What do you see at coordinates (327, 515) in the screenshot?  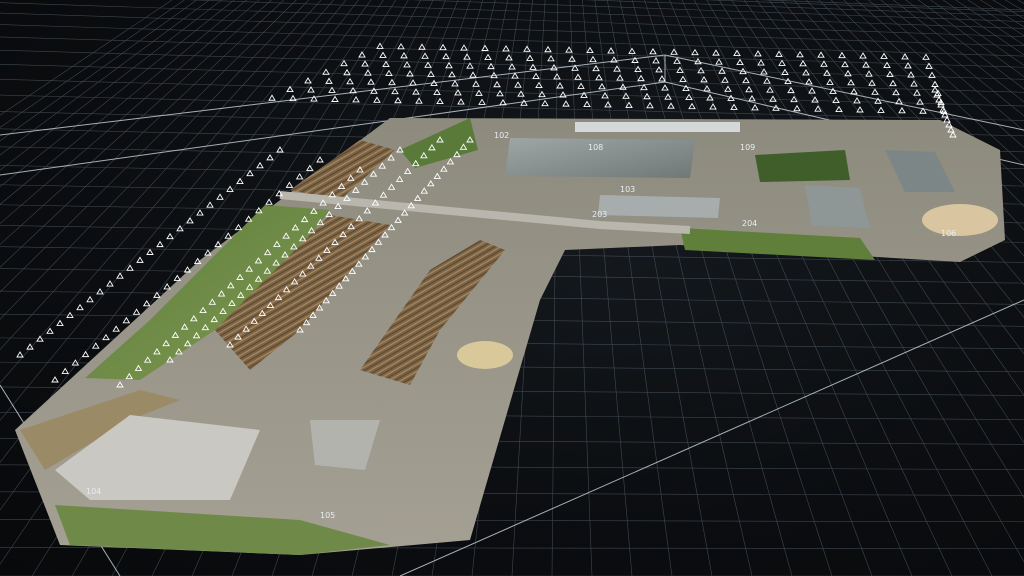 I see `gcp-label-105: 105` at bounding box center [327, 515].